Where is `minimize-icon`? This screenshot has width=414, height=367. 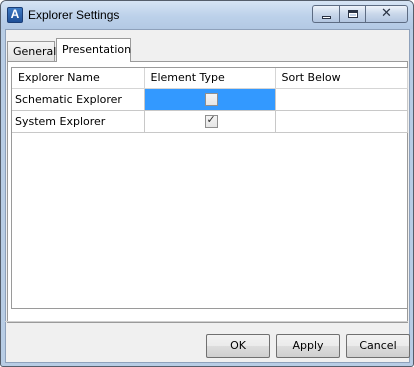
minimize-icon is located at coordinates (326, 17).